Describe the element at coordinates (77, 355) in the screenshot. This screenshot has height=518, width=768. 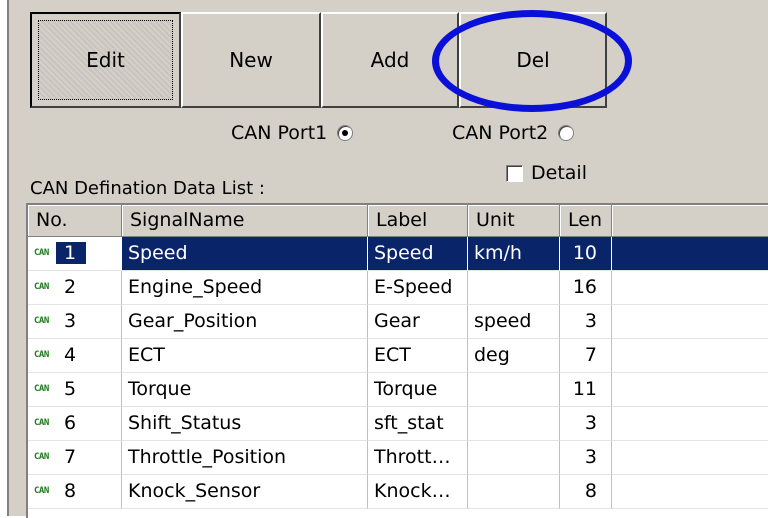
I see `cell-no-content: CAN 4` at that location.